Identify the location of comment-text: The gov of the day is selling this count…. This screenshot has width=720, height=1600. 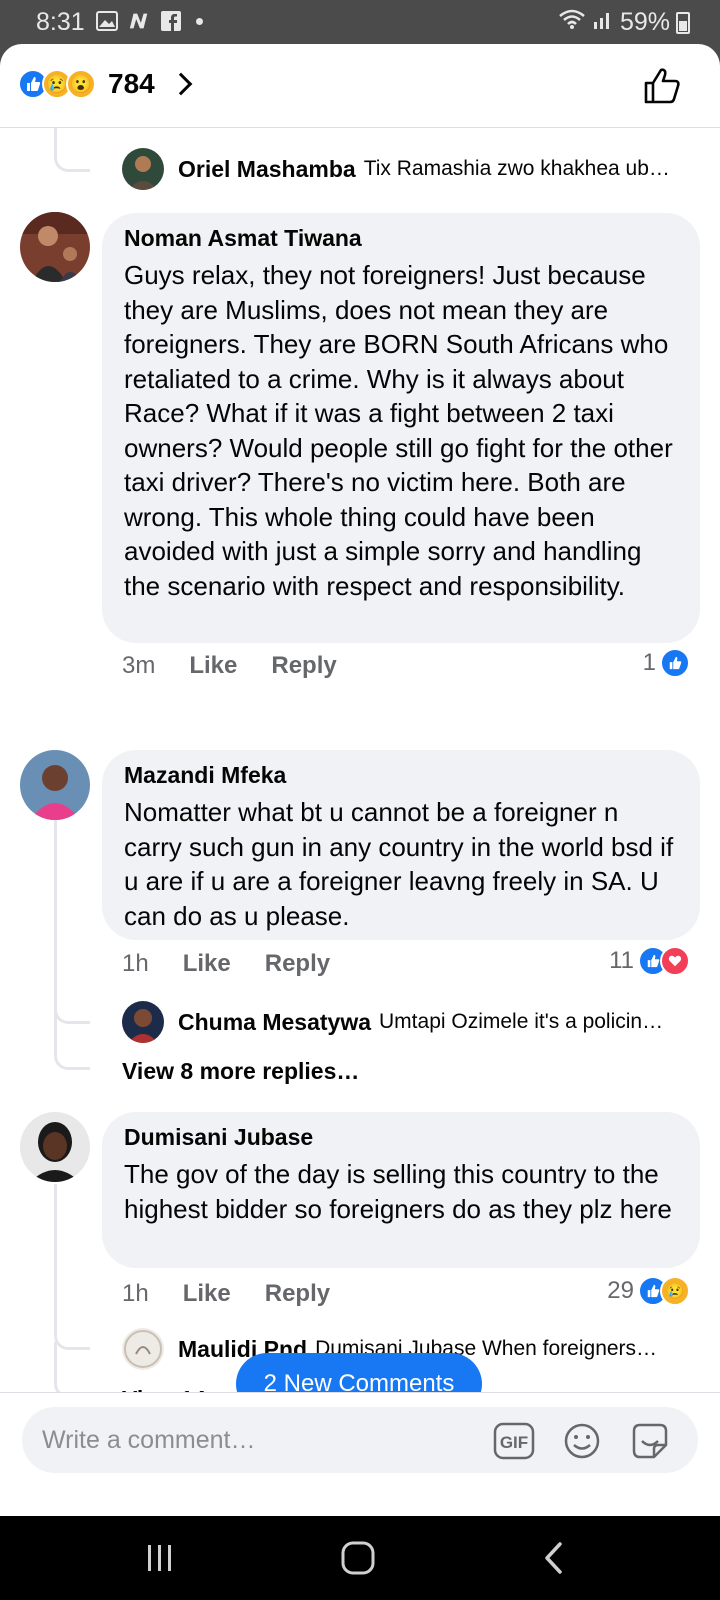
(398, 1191).